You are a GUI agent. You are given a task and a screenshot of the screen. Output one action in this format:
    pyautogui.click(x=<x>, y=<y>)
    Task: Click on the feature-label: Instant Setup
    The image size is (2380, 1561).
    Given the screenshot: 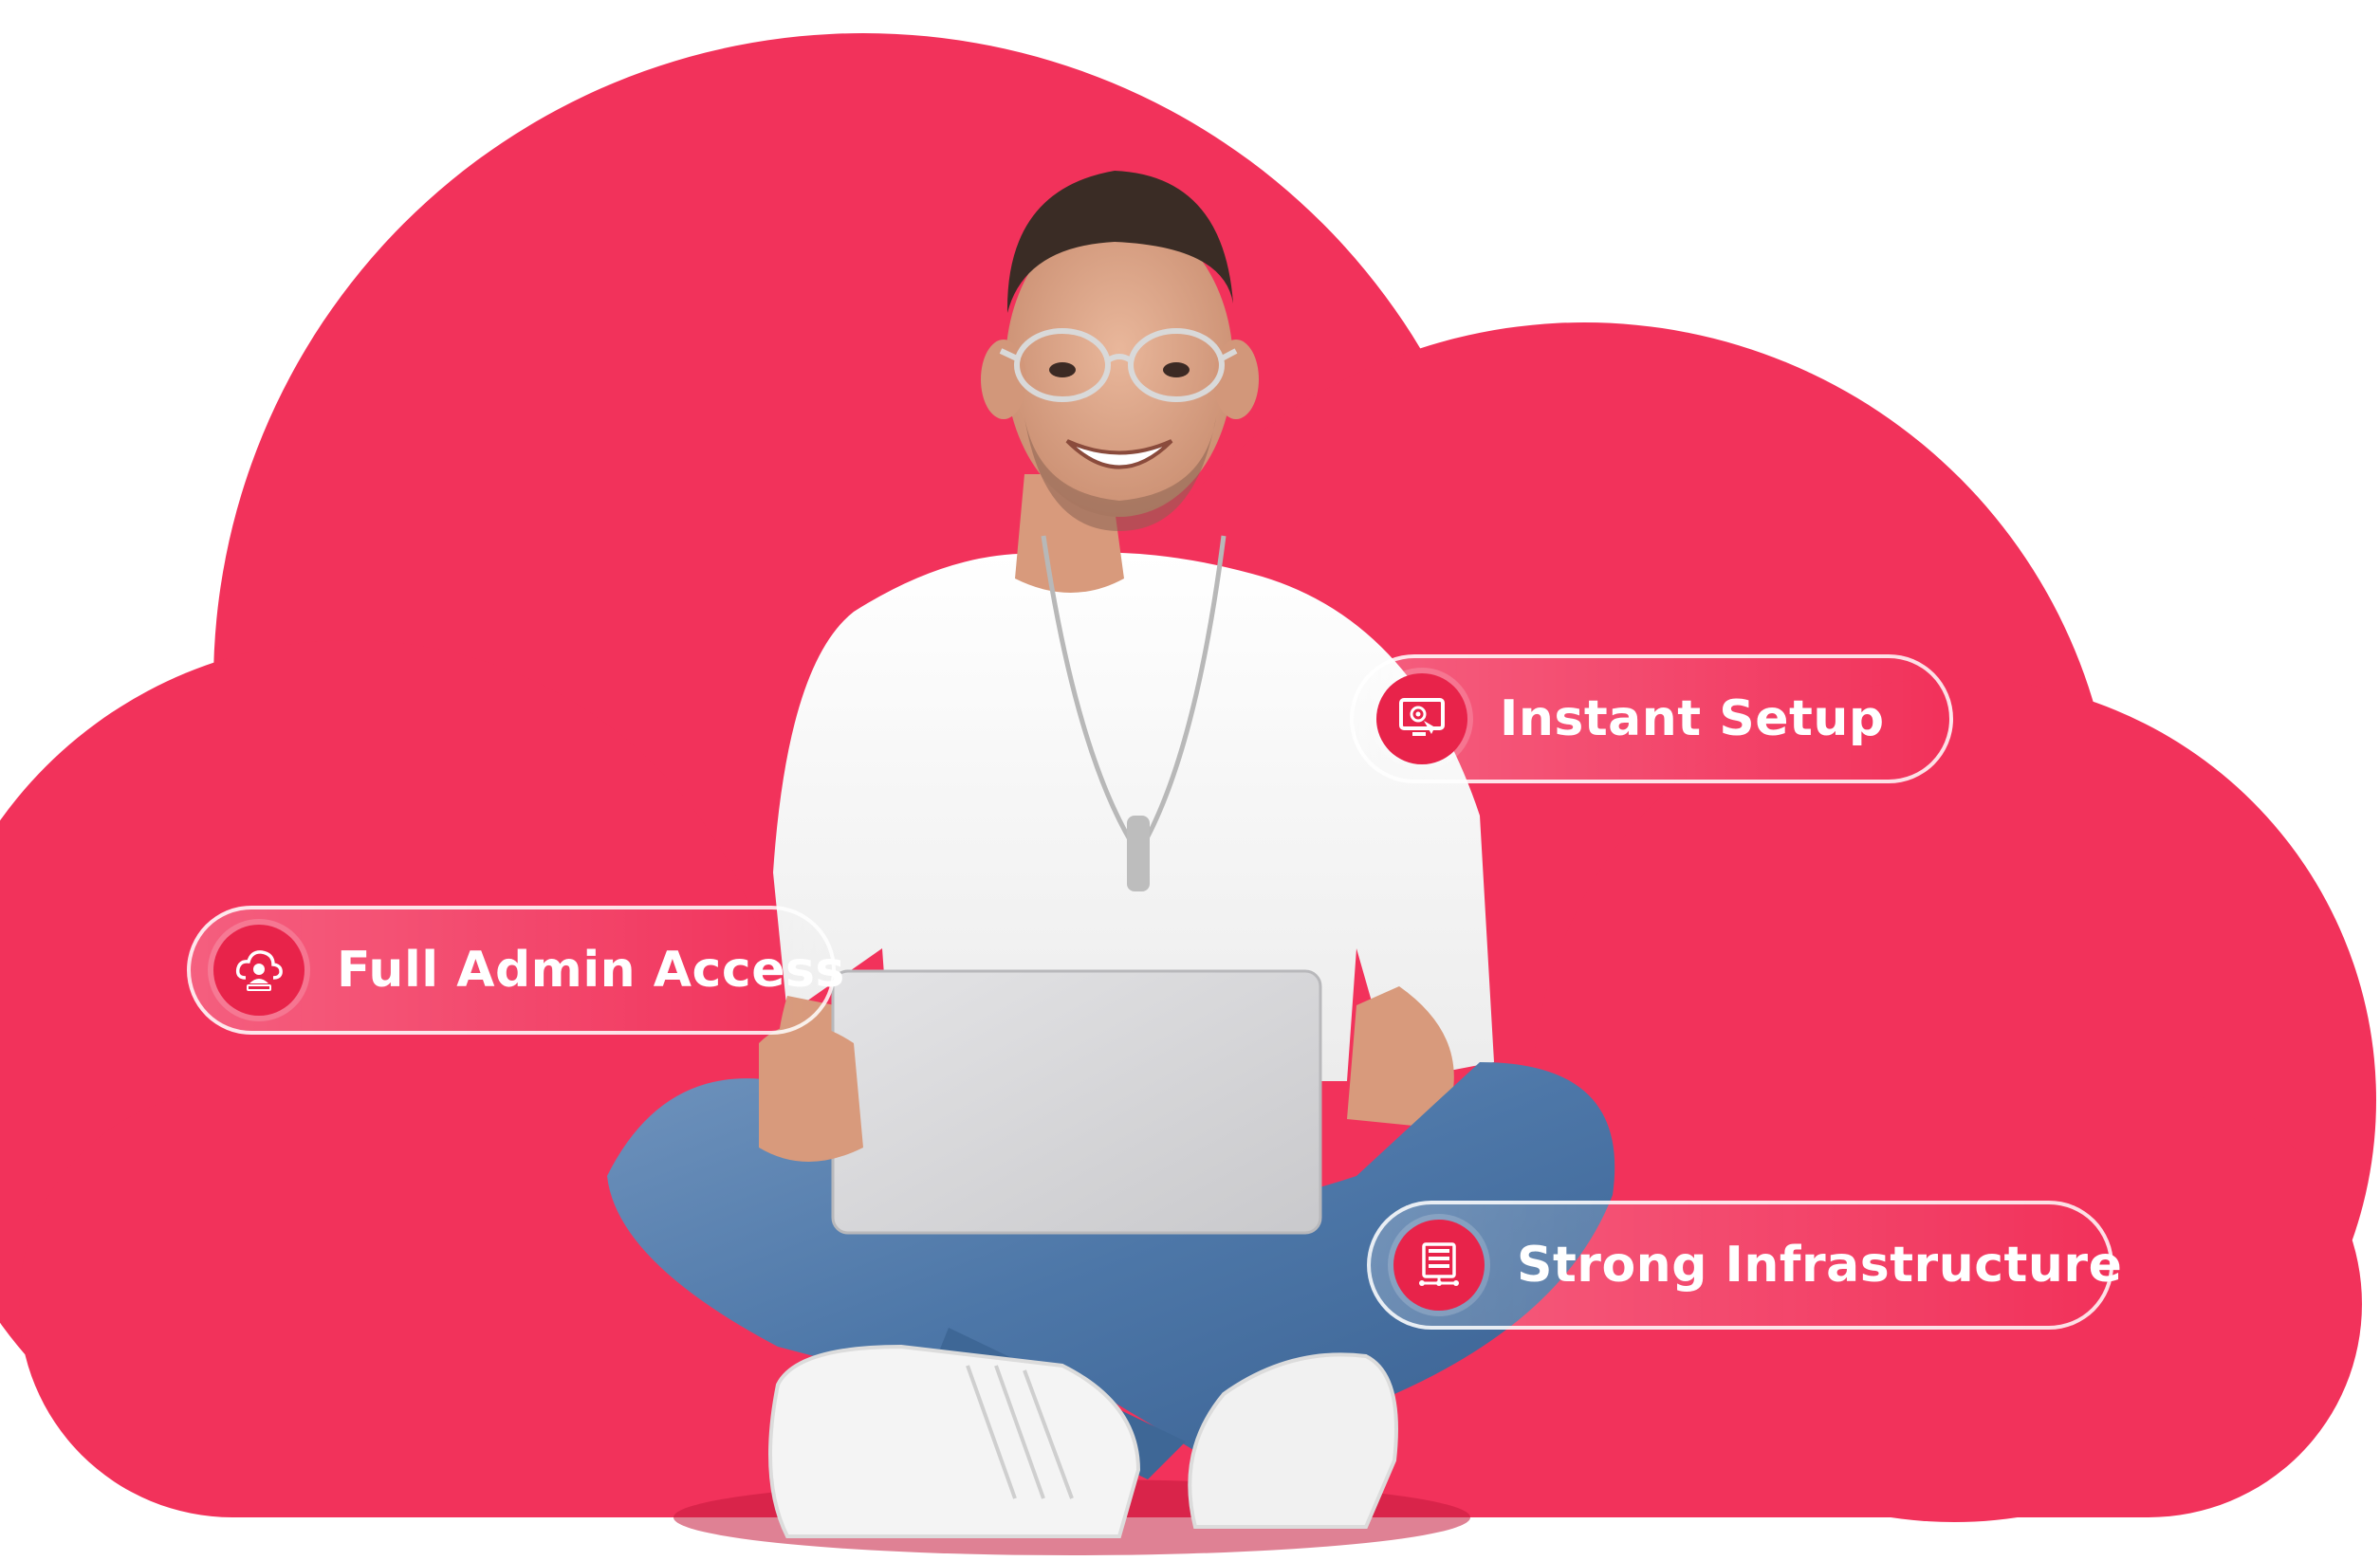 What is the action you would take?
    pyautogui.click(x=1693, y=718)
    